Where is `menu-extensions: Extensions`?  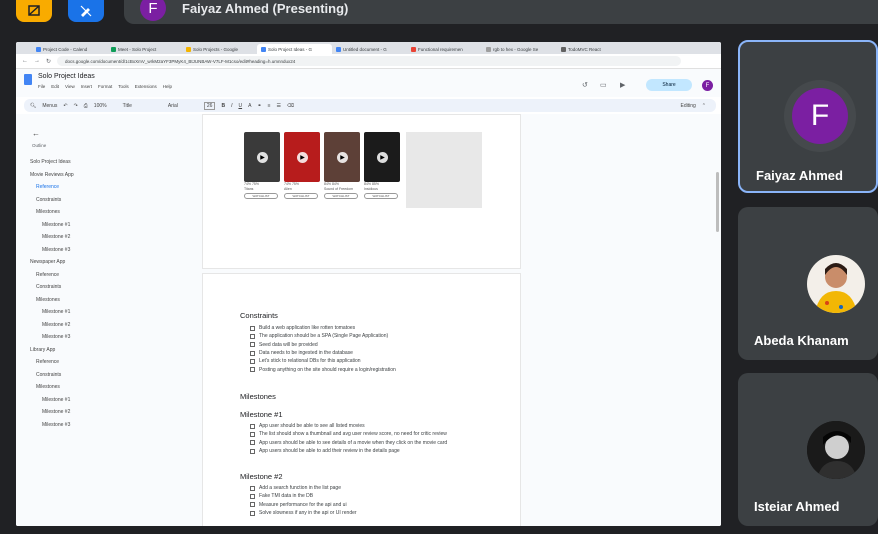 menu-extensions: Extensions is located at coordinates (146, 86).